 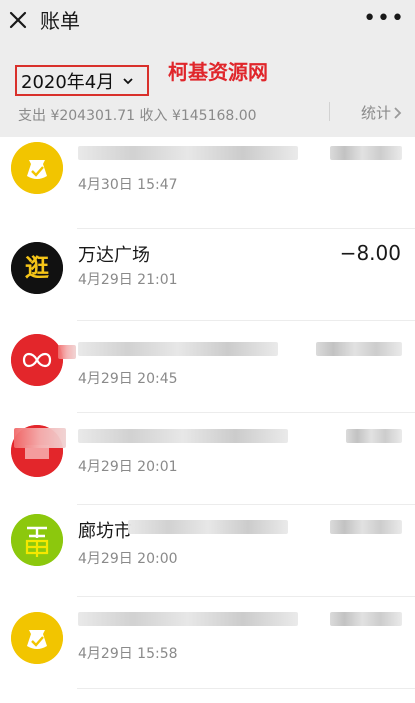 I want to click on transaction-row: 廊坊市 4月29日 20:00, so click(x=207, y=551).